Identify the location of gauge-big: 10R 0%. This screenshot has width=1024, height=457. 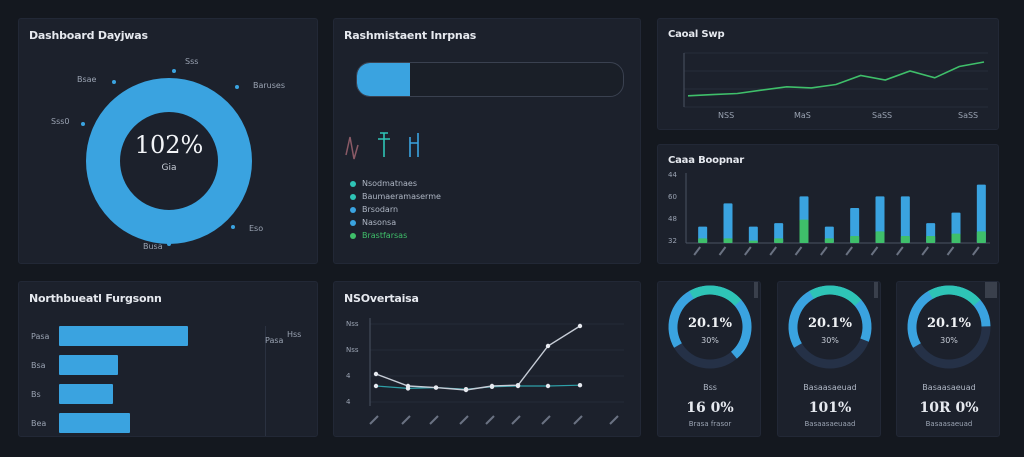
(949, 408).